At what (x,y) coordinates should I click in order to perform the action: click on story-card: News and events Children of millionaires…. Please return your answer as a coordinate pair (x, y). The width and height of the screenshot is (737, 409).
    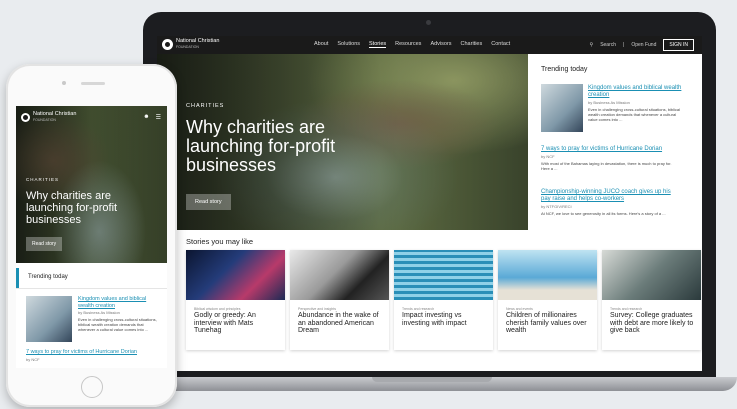
    Looking at the image, I should click on (547, 300).